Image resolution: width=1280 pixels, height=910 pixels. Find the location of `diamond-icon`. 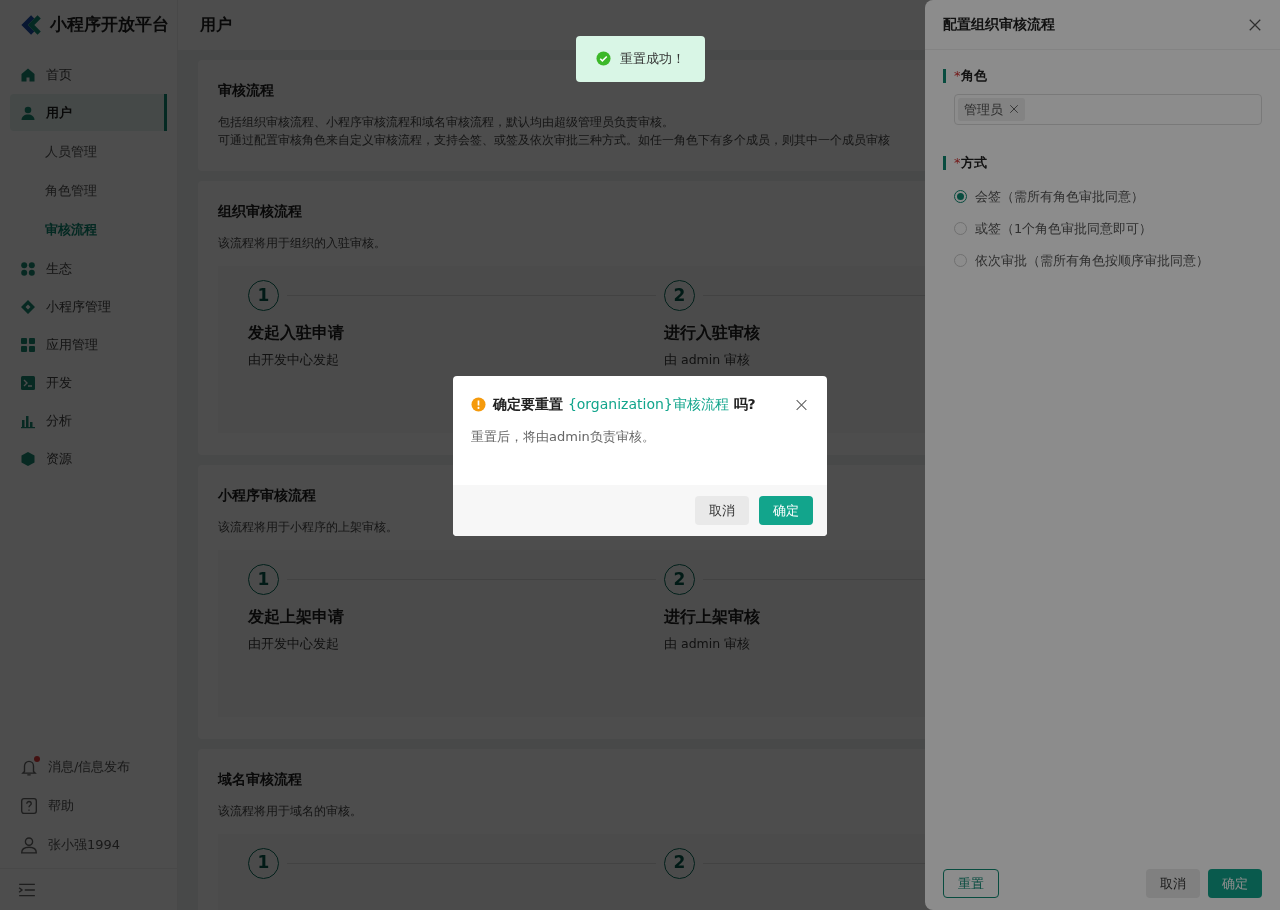

diamond-icon is located at coordinates (28, 306).